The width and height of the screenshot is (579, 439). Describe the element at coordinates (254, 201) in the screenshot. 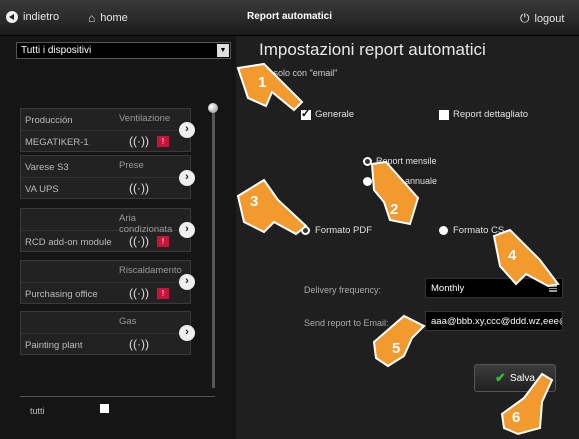

I see `callout-number: 3` at that location.